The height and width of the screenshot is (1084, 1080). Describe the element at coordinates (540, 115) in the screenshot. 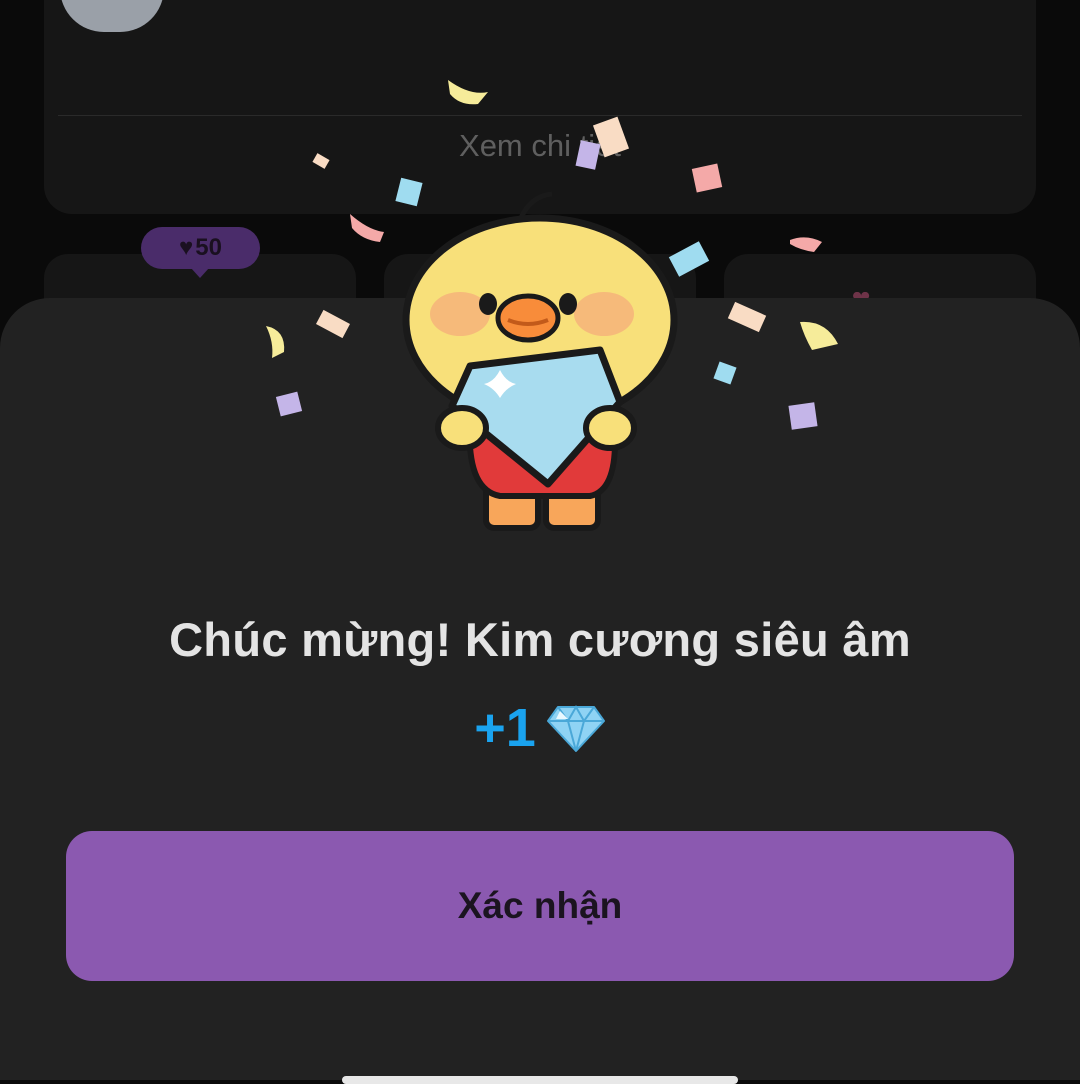

I see `divider` at that location.